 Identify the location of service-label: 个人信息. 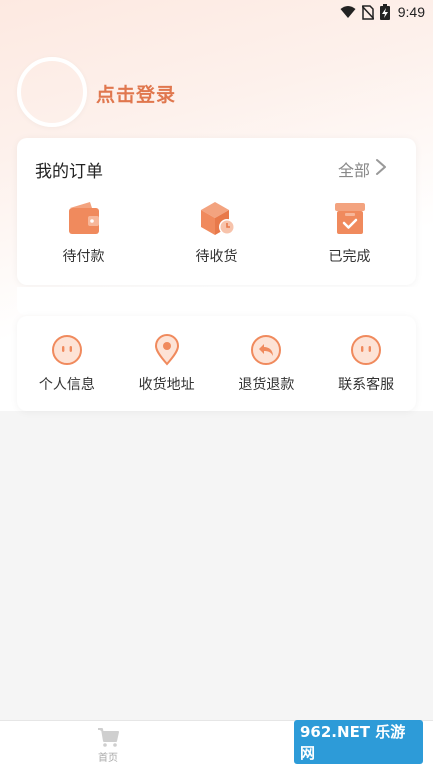
(66, 385).